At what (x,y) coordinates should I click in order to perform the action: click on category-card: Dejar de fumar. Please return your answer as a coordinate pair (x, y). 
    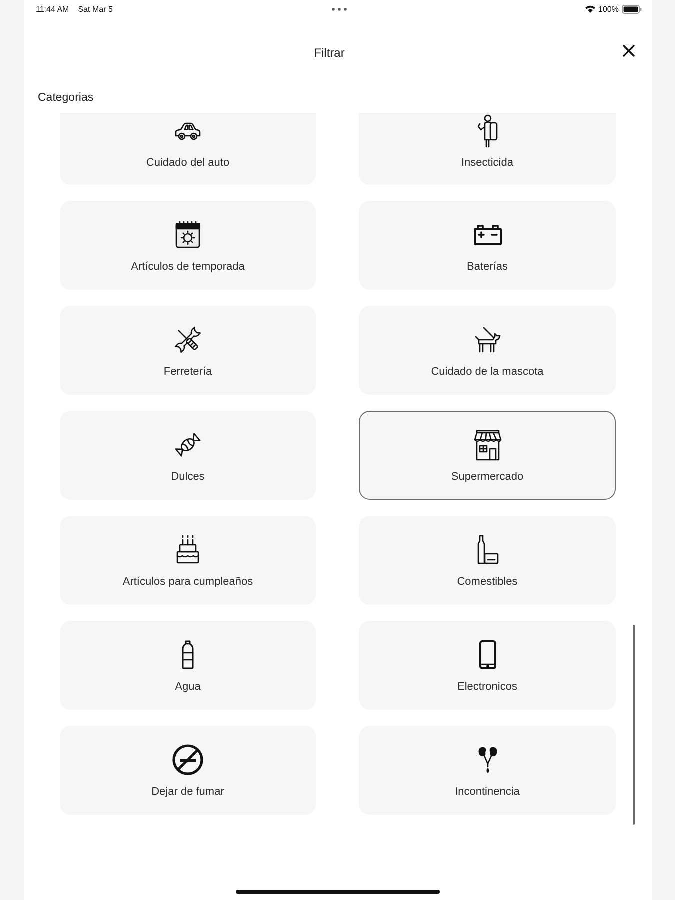
    Looking at the image, I should click on (188, 770).